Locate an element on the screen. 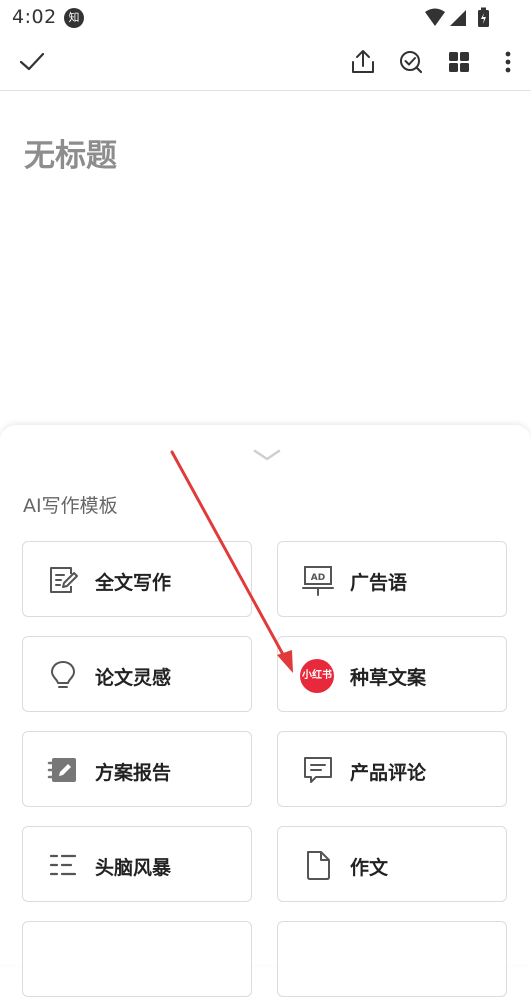 This screenshot has height=997, width=531. status-icons is located at coordinates (458, 20).